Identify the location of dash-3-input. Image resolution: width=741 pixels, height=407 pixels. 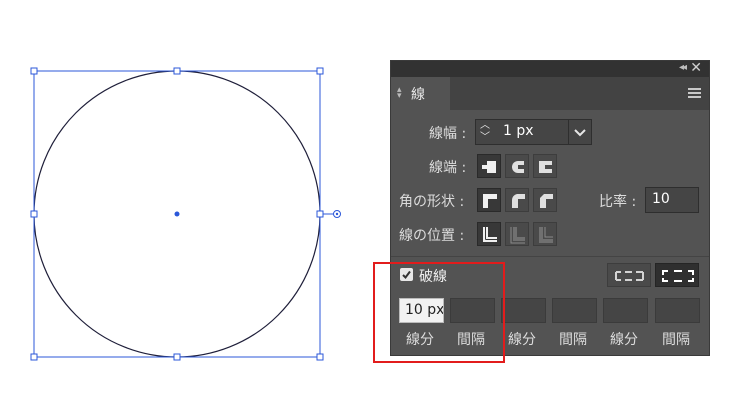
(625, 310).